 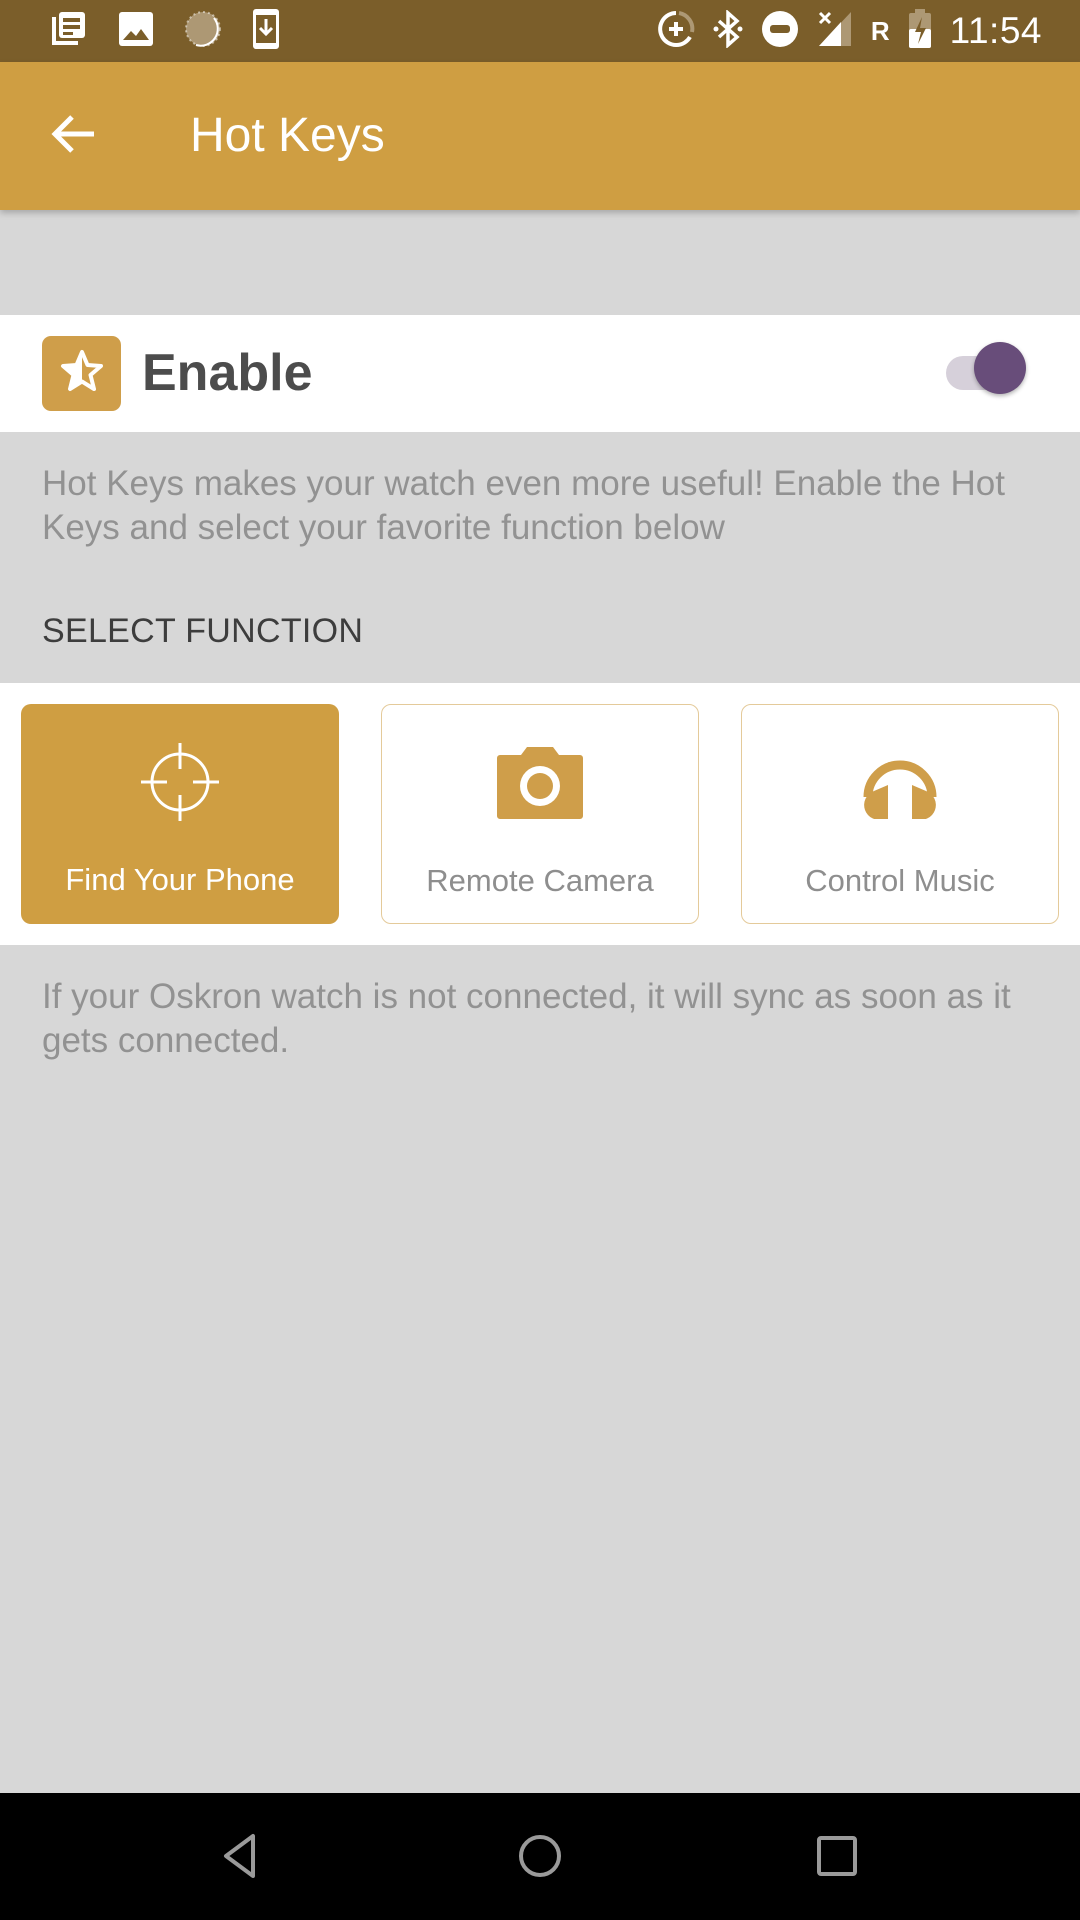 I want to click on data-saver-icon, so click(x=676, y=31).